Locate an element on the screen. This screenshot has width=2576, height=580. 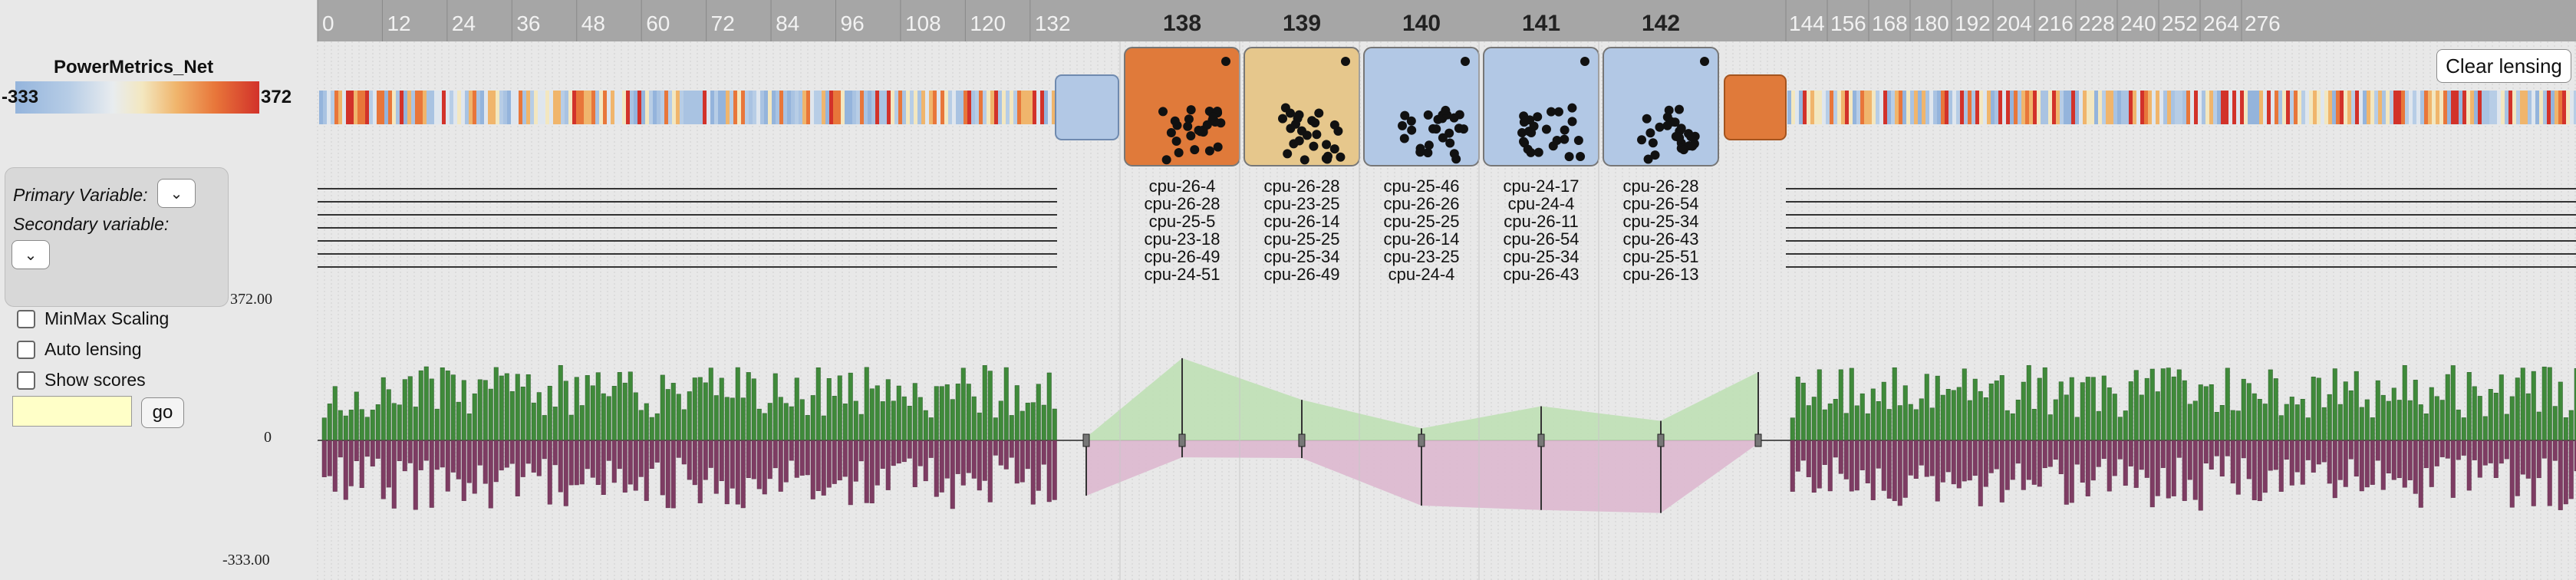
cpu-label: cpu-26-26 is located at coordinates (1421, 203).